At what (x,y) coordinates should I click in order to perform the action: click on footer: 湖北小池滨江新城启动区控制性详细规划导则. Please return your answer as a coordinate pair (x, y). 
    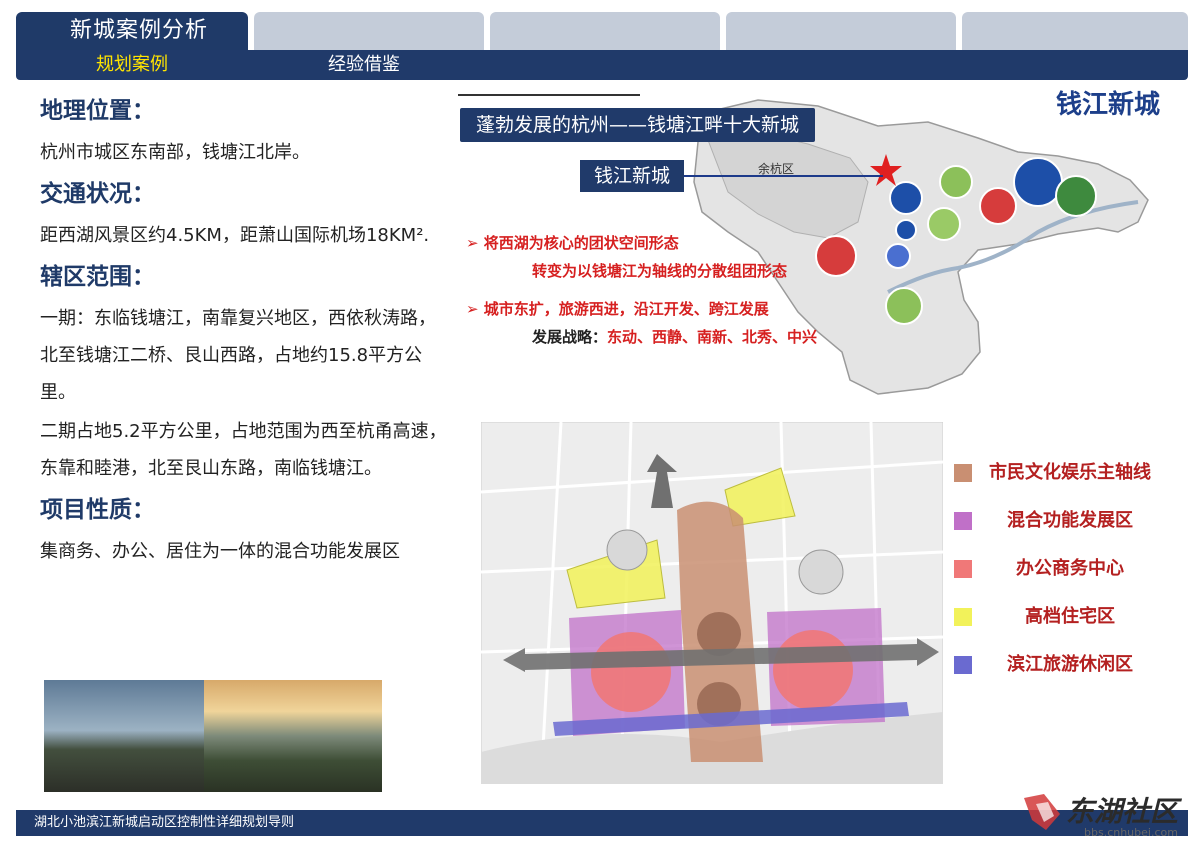
    Looking at the image, I should click on (602, 823).